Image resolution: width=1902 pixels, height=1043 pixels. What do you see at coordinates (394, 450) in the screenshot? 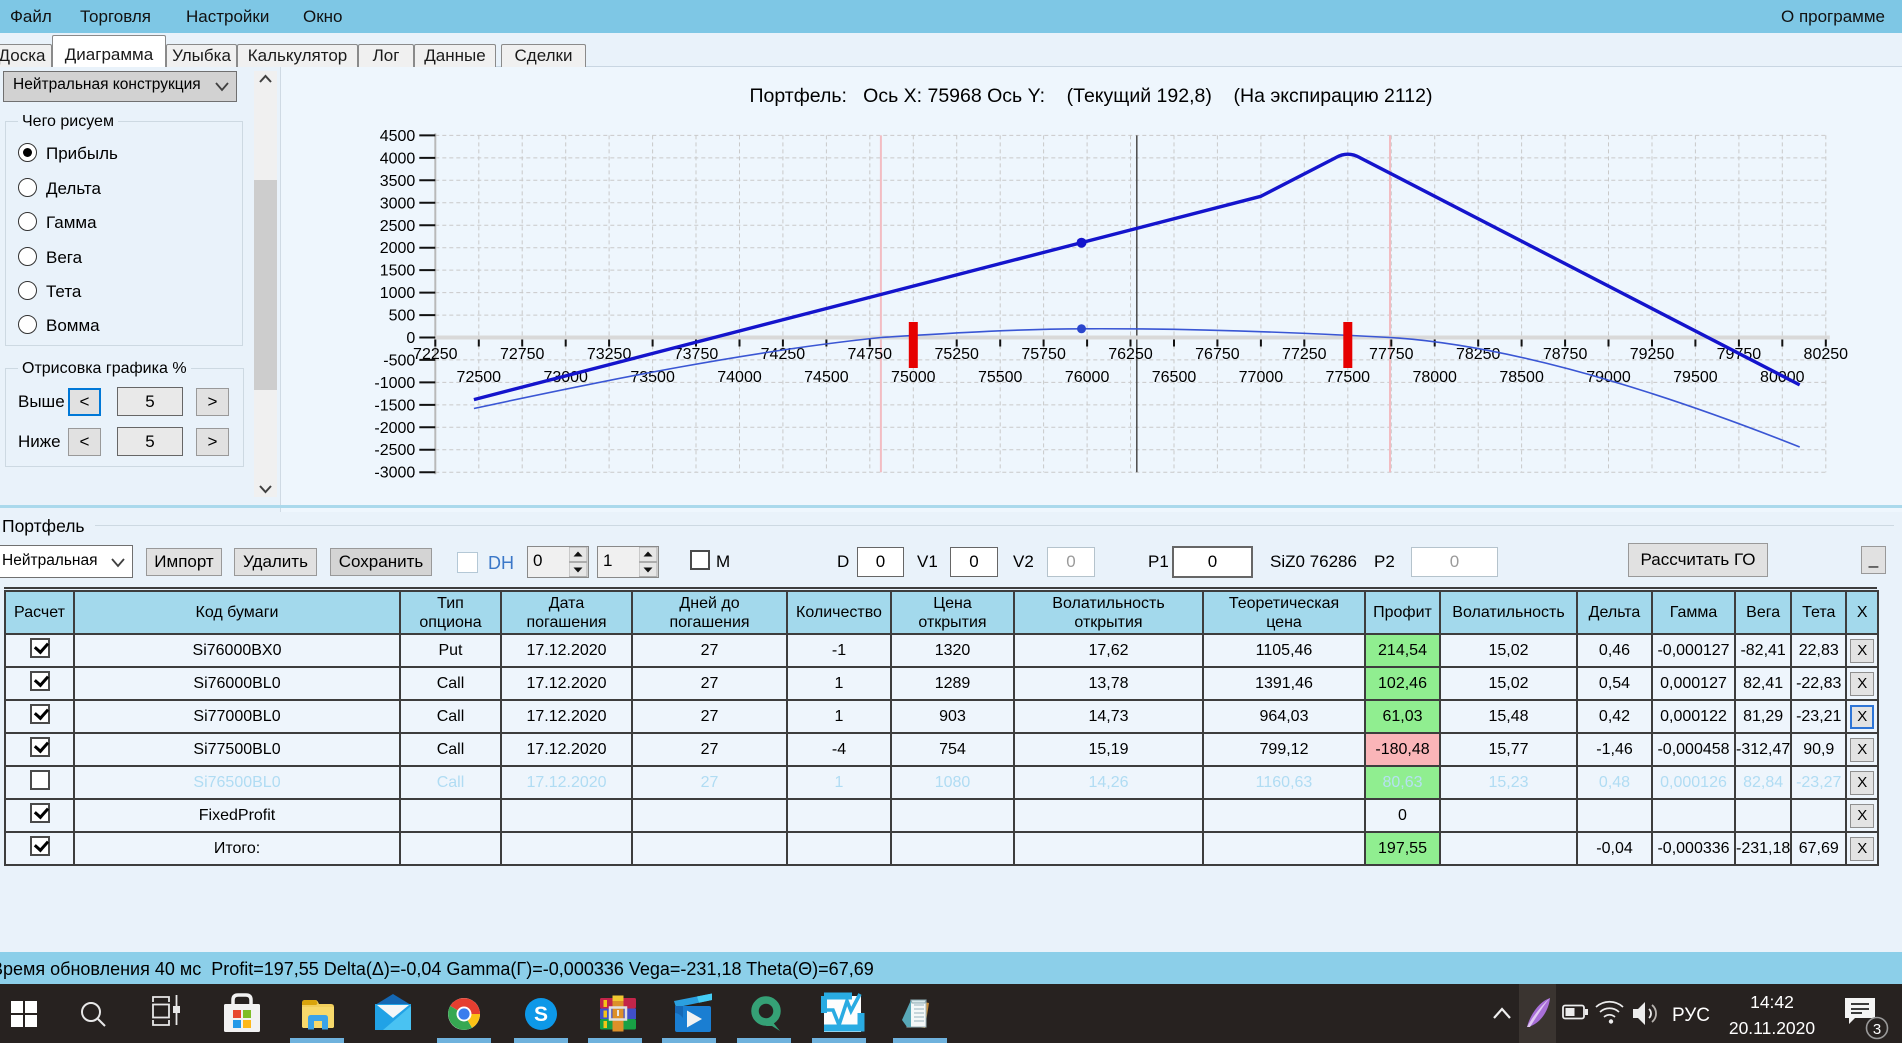
I see `svg-text: -2500` at bounding box center [394, 450].